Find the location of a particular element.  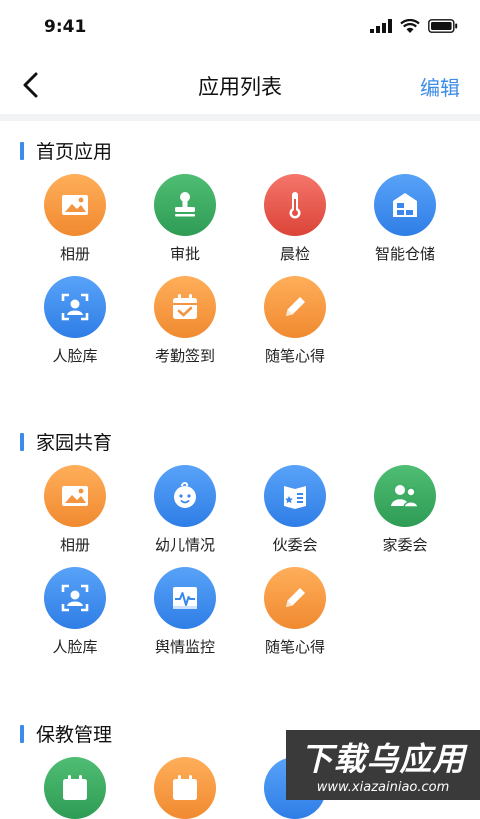

family-icon is located at coordinates (405, 496).